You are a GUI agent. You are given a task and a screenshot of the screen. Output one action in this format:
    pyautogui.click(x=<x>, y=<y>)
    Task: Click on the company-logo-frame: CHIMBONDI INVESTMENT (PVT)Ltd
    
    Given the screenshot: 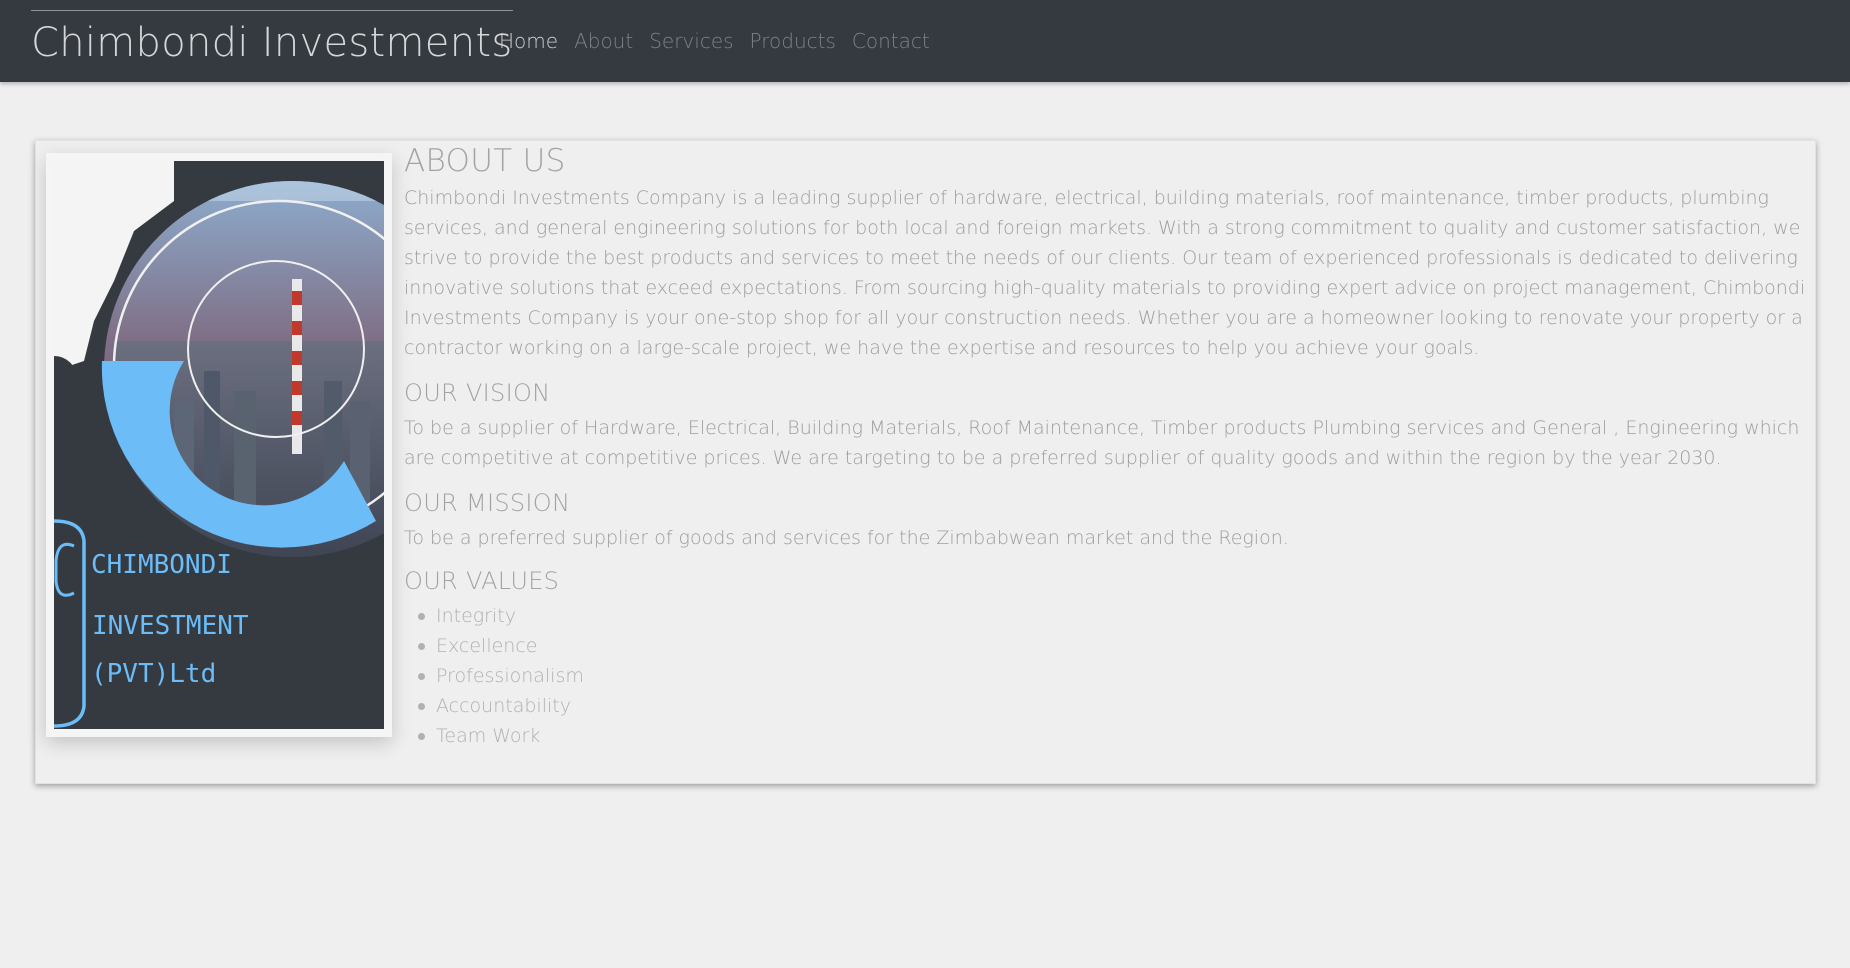 What is the action you would take?
    pyautogui.click(x=219, y=445)
    